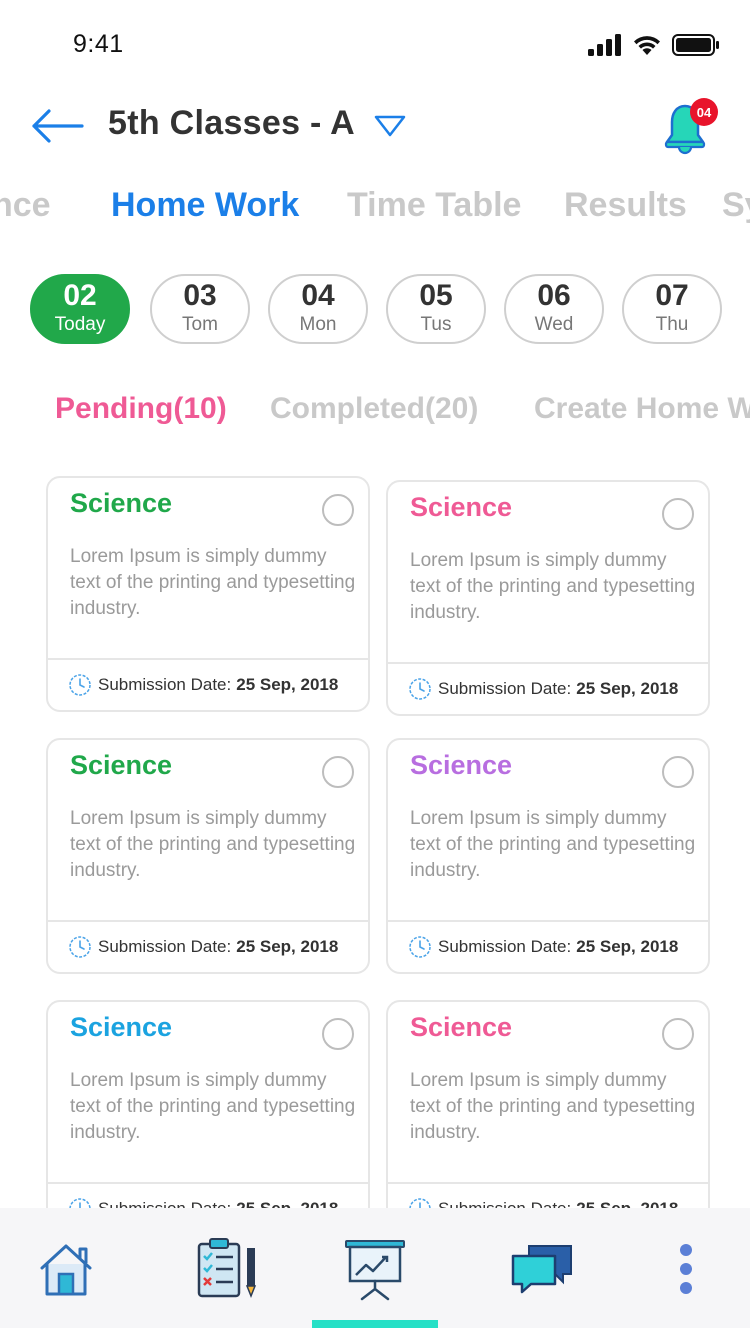  I want to click on date-pill-06: 06 Wed, so click(554, 309).